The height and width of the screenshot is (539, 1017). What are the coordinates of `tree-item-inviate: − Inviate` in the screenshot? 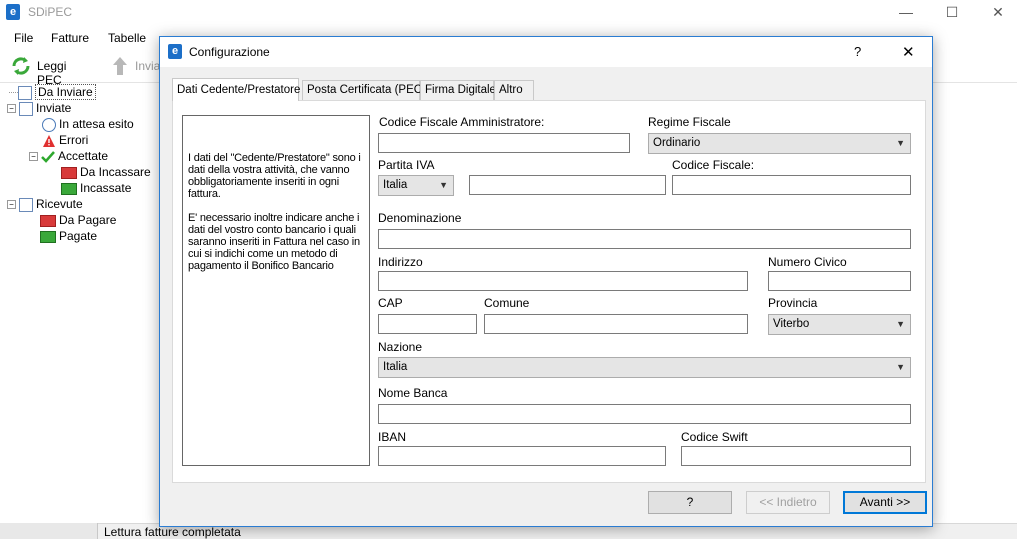 It's located at (39, 108).